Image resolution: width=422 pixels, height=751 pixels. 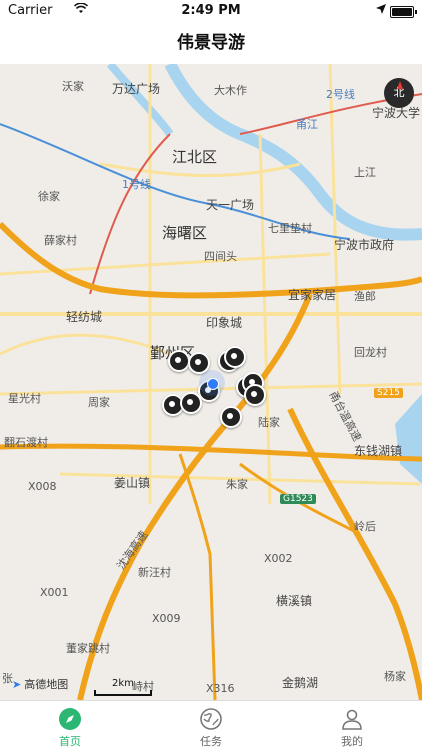 What do you see at coordinates (224, 323) in the screenshot?
I see `map-label: 印象城` at bounding box center [224, 323].